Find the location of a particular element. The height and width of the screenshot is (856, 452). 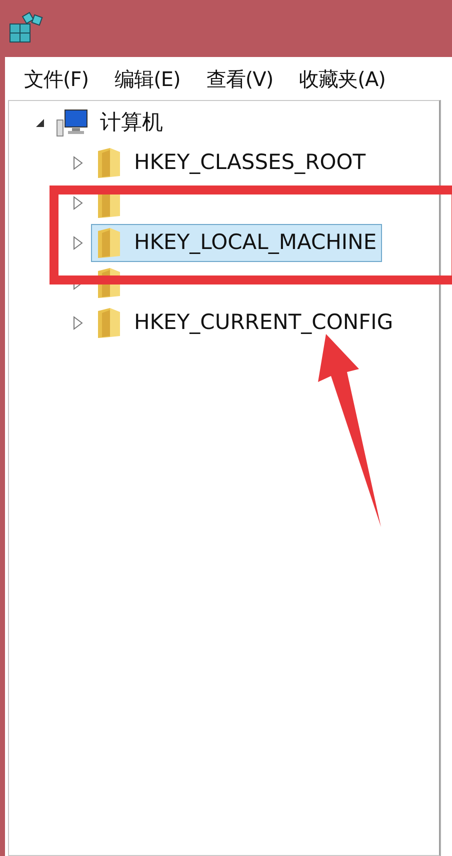

tree-item: 计算机 is located at coordinates (128, 123).